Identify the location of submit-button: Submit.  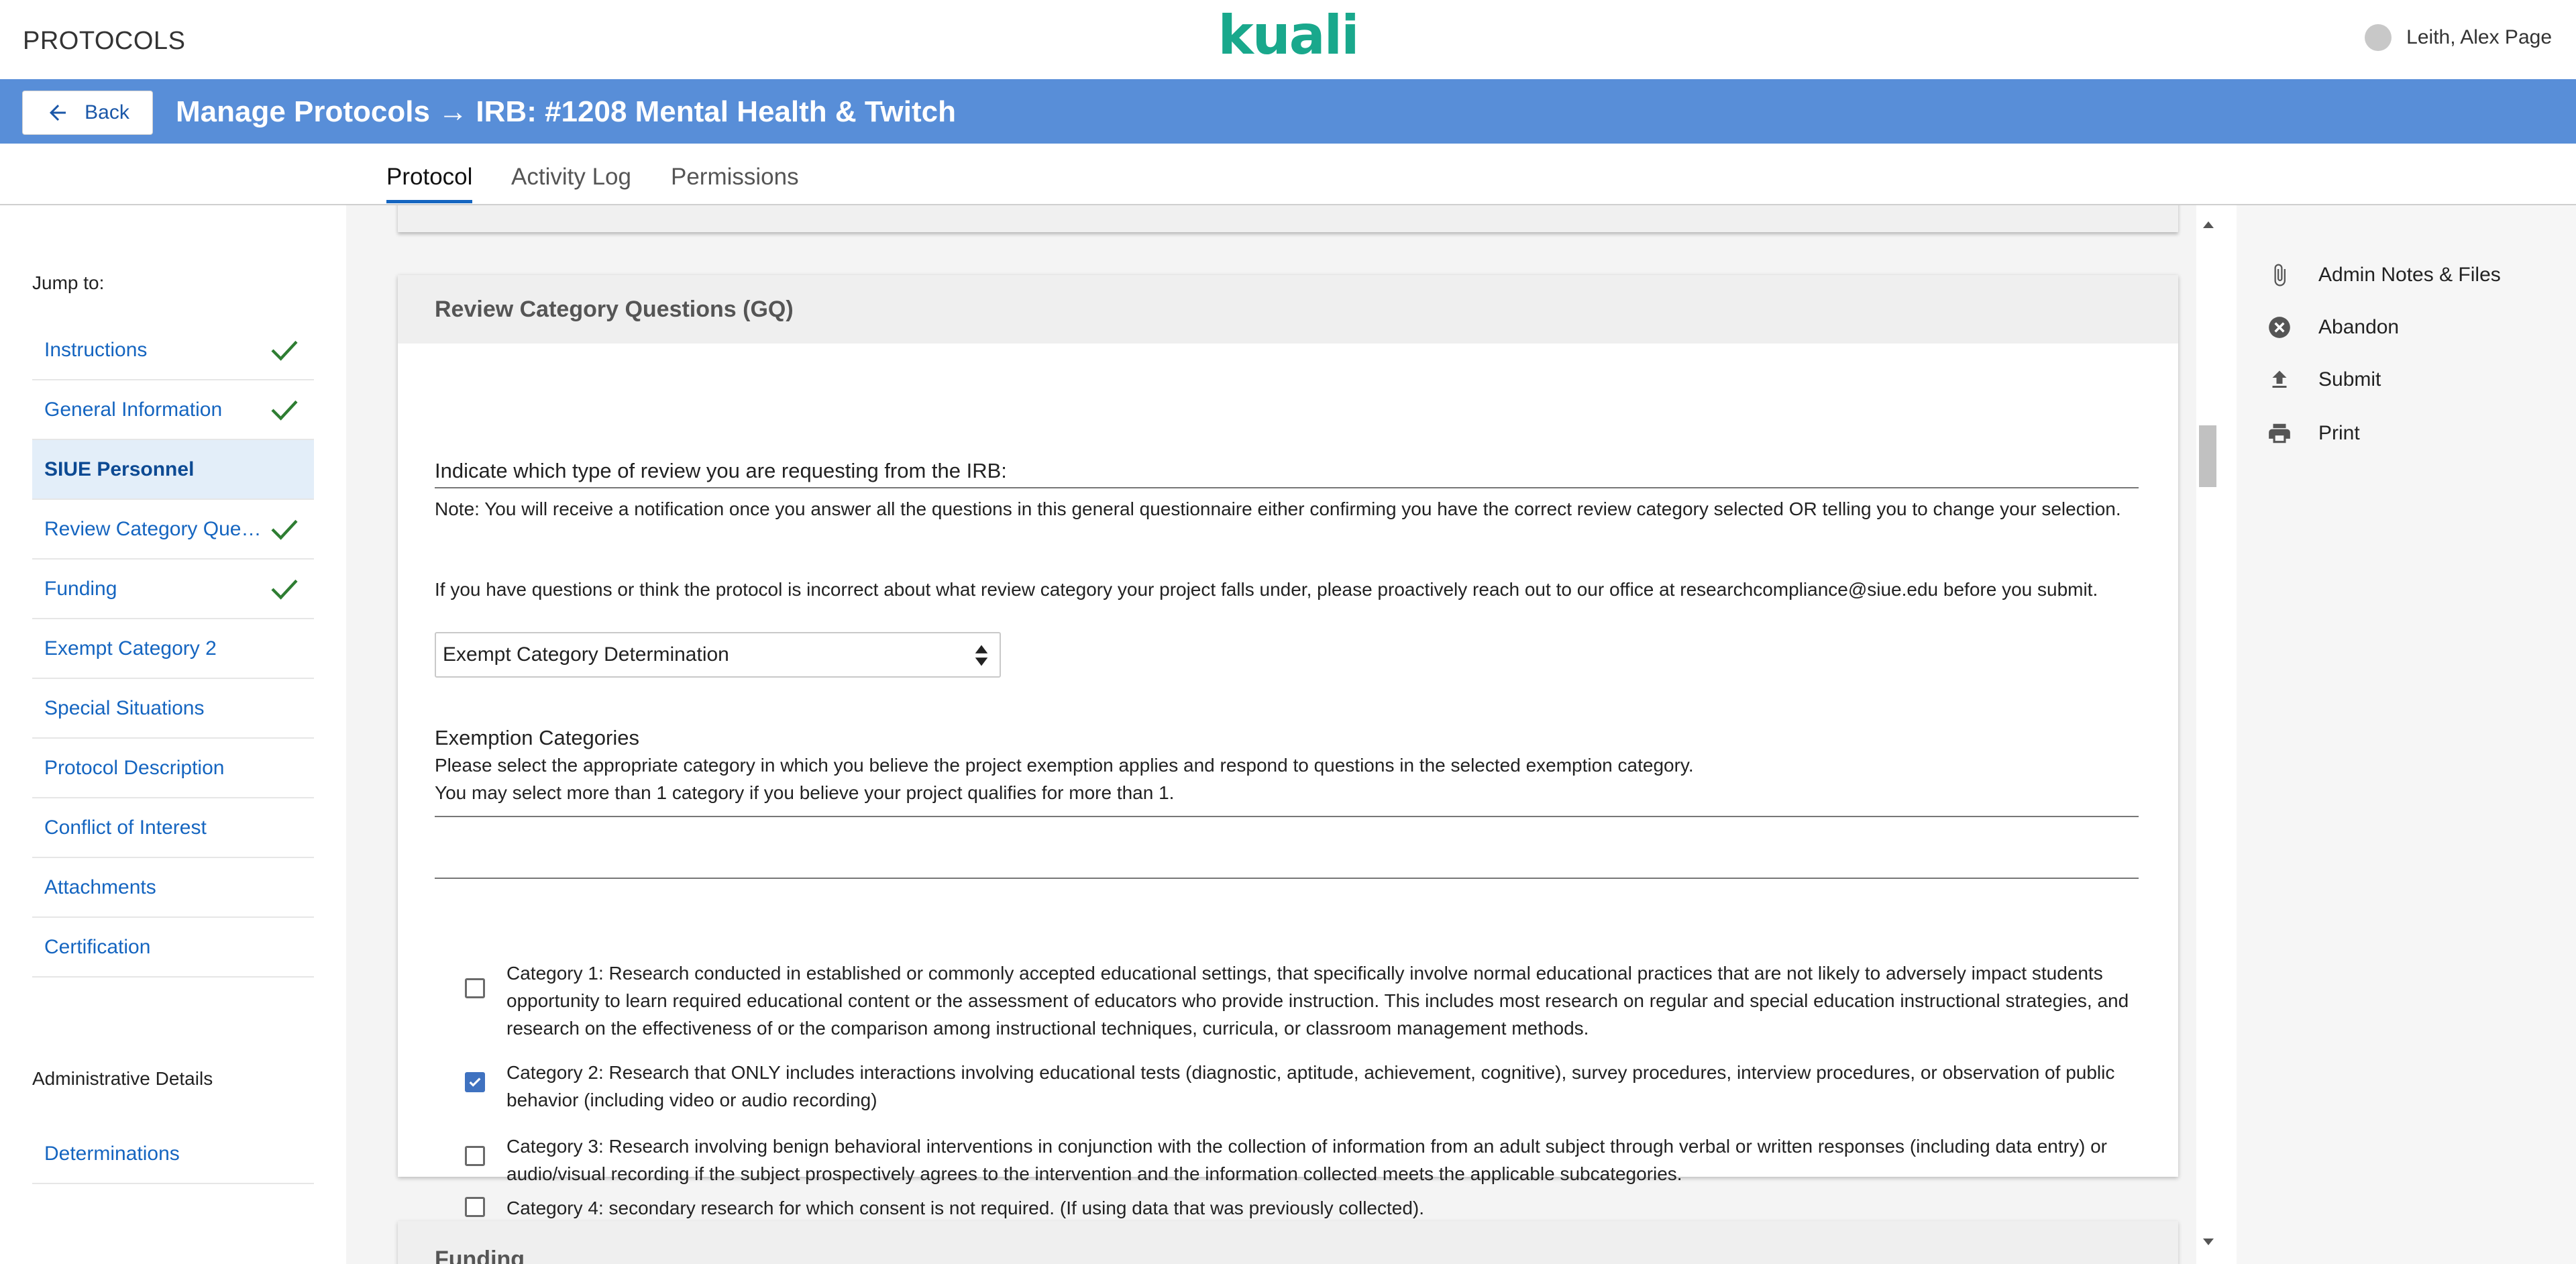
(2323, 379).